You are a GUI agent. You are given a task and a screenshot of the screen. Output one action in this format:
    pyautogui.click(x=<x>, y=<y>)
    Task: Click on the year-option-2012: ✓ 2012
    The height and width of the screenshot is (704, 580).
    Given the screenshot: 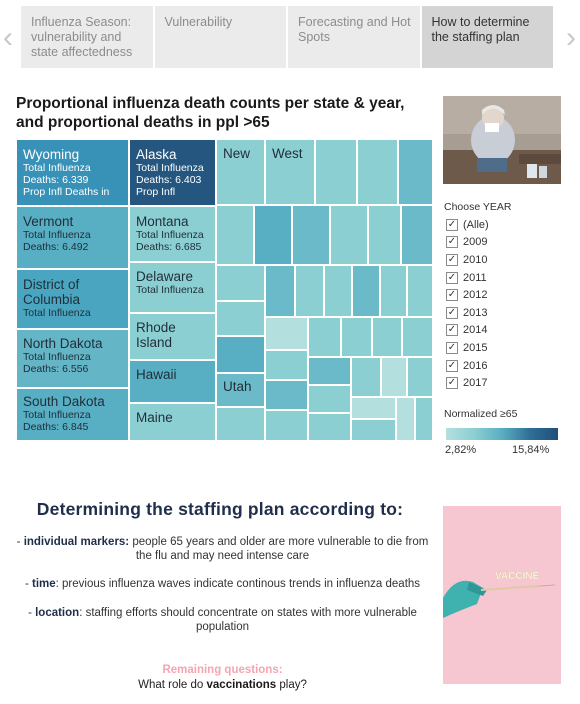 What is the action you would take?
    pyautogui.click(x=467, y=295)
    